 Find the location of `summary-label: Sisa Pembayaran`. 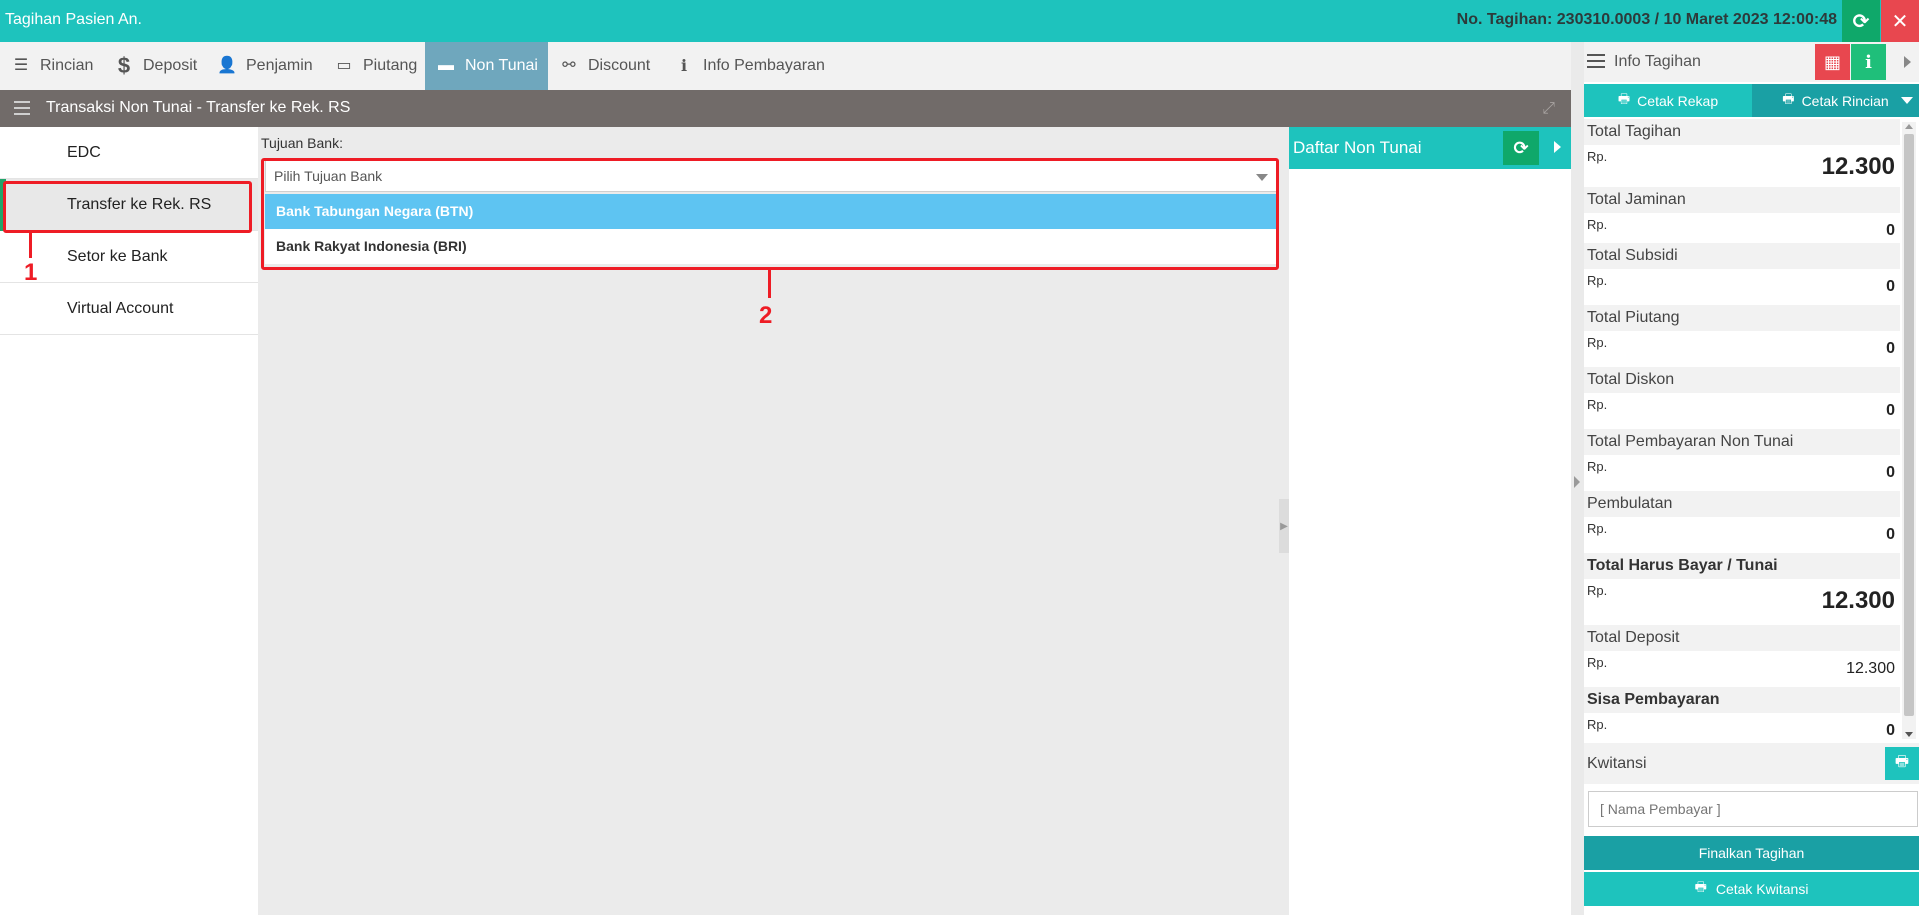

summary-label: Sisa Pembayaran is located at coordinates (1653, 699).